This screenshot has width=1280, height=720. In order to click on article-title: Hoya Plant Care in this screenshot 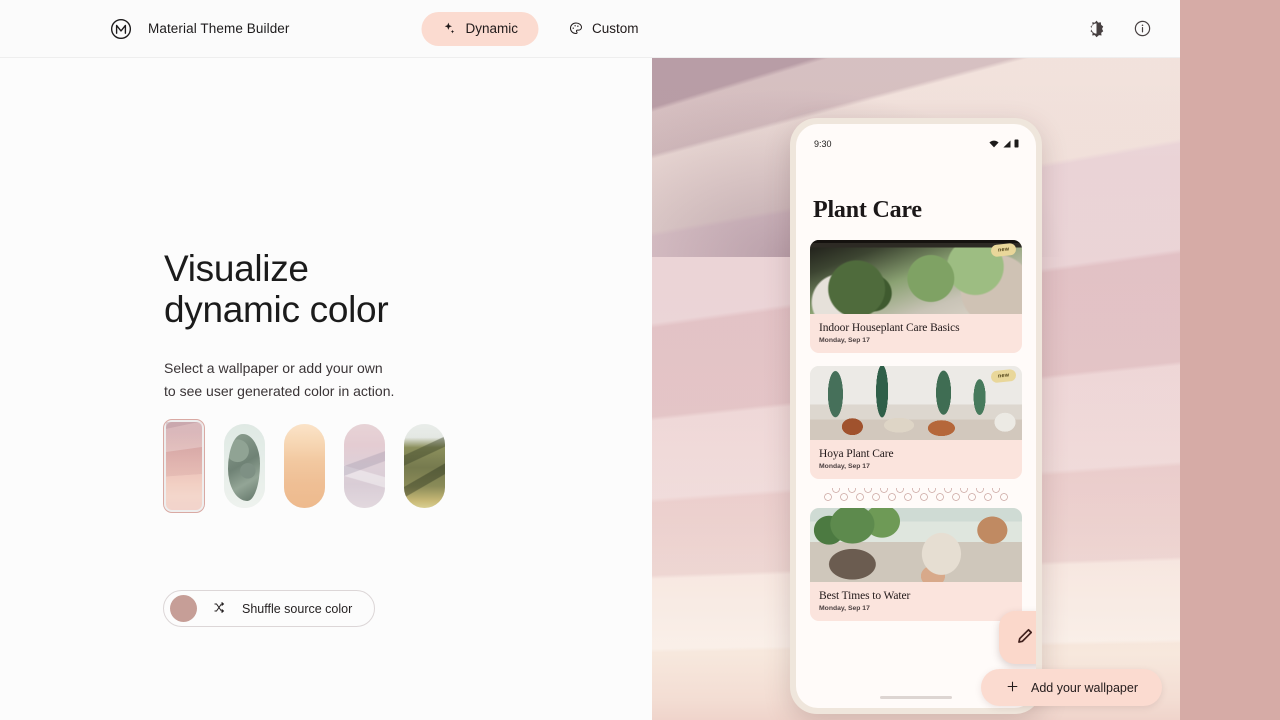, I will do `click(856, 454)`.